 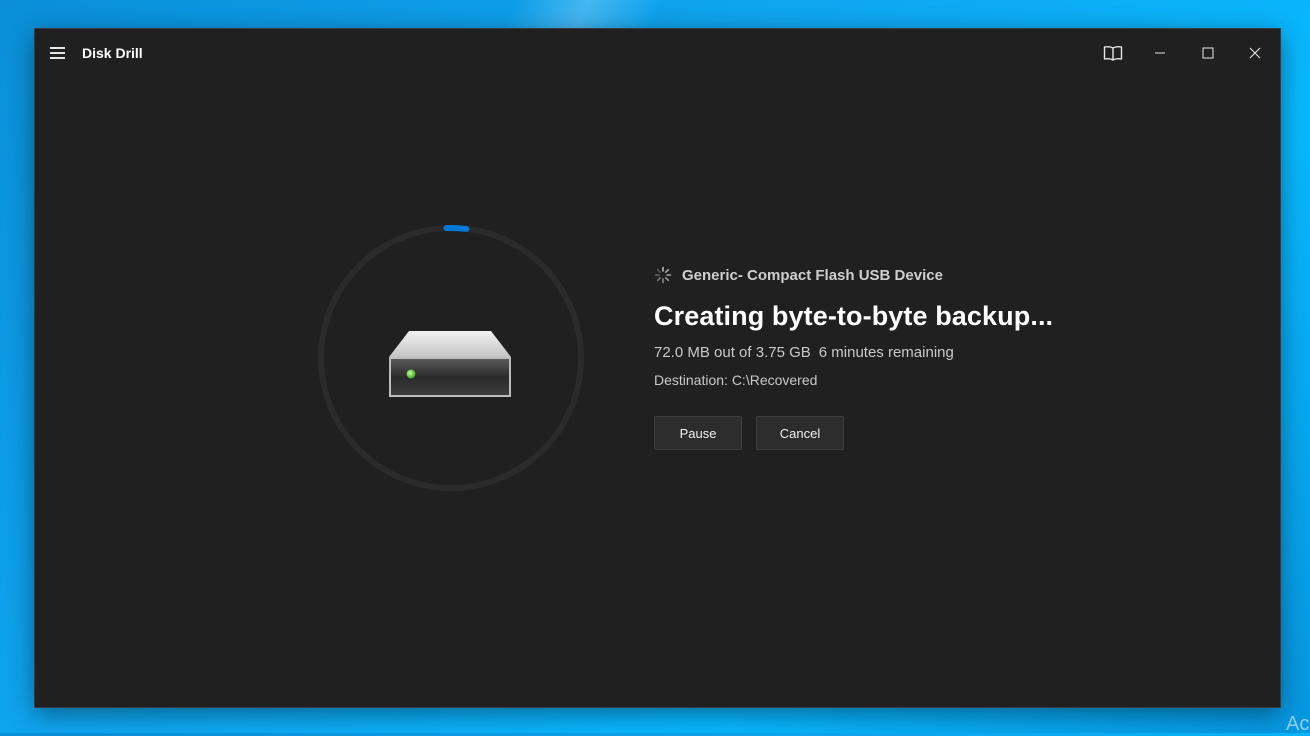 What do you see at coordinates (1255, 53) in the screenshot?
I see `close-icon` at bounding box center [1255, 53].